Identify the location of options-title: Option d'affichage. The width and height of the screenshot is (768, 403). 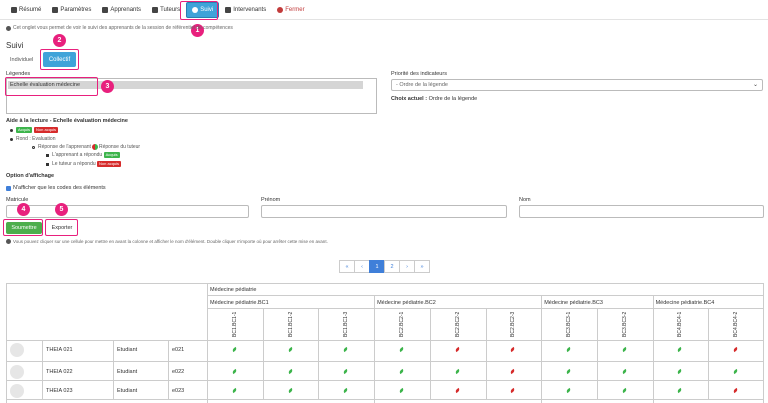
(30, 176).